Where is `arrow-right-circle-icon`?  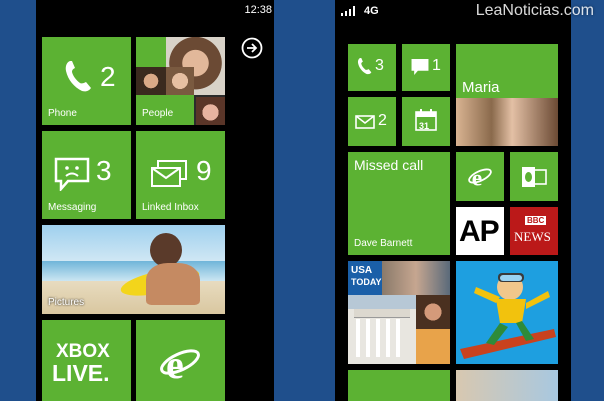 arrow-right-circle-icon is located at coordinates (252, 48).